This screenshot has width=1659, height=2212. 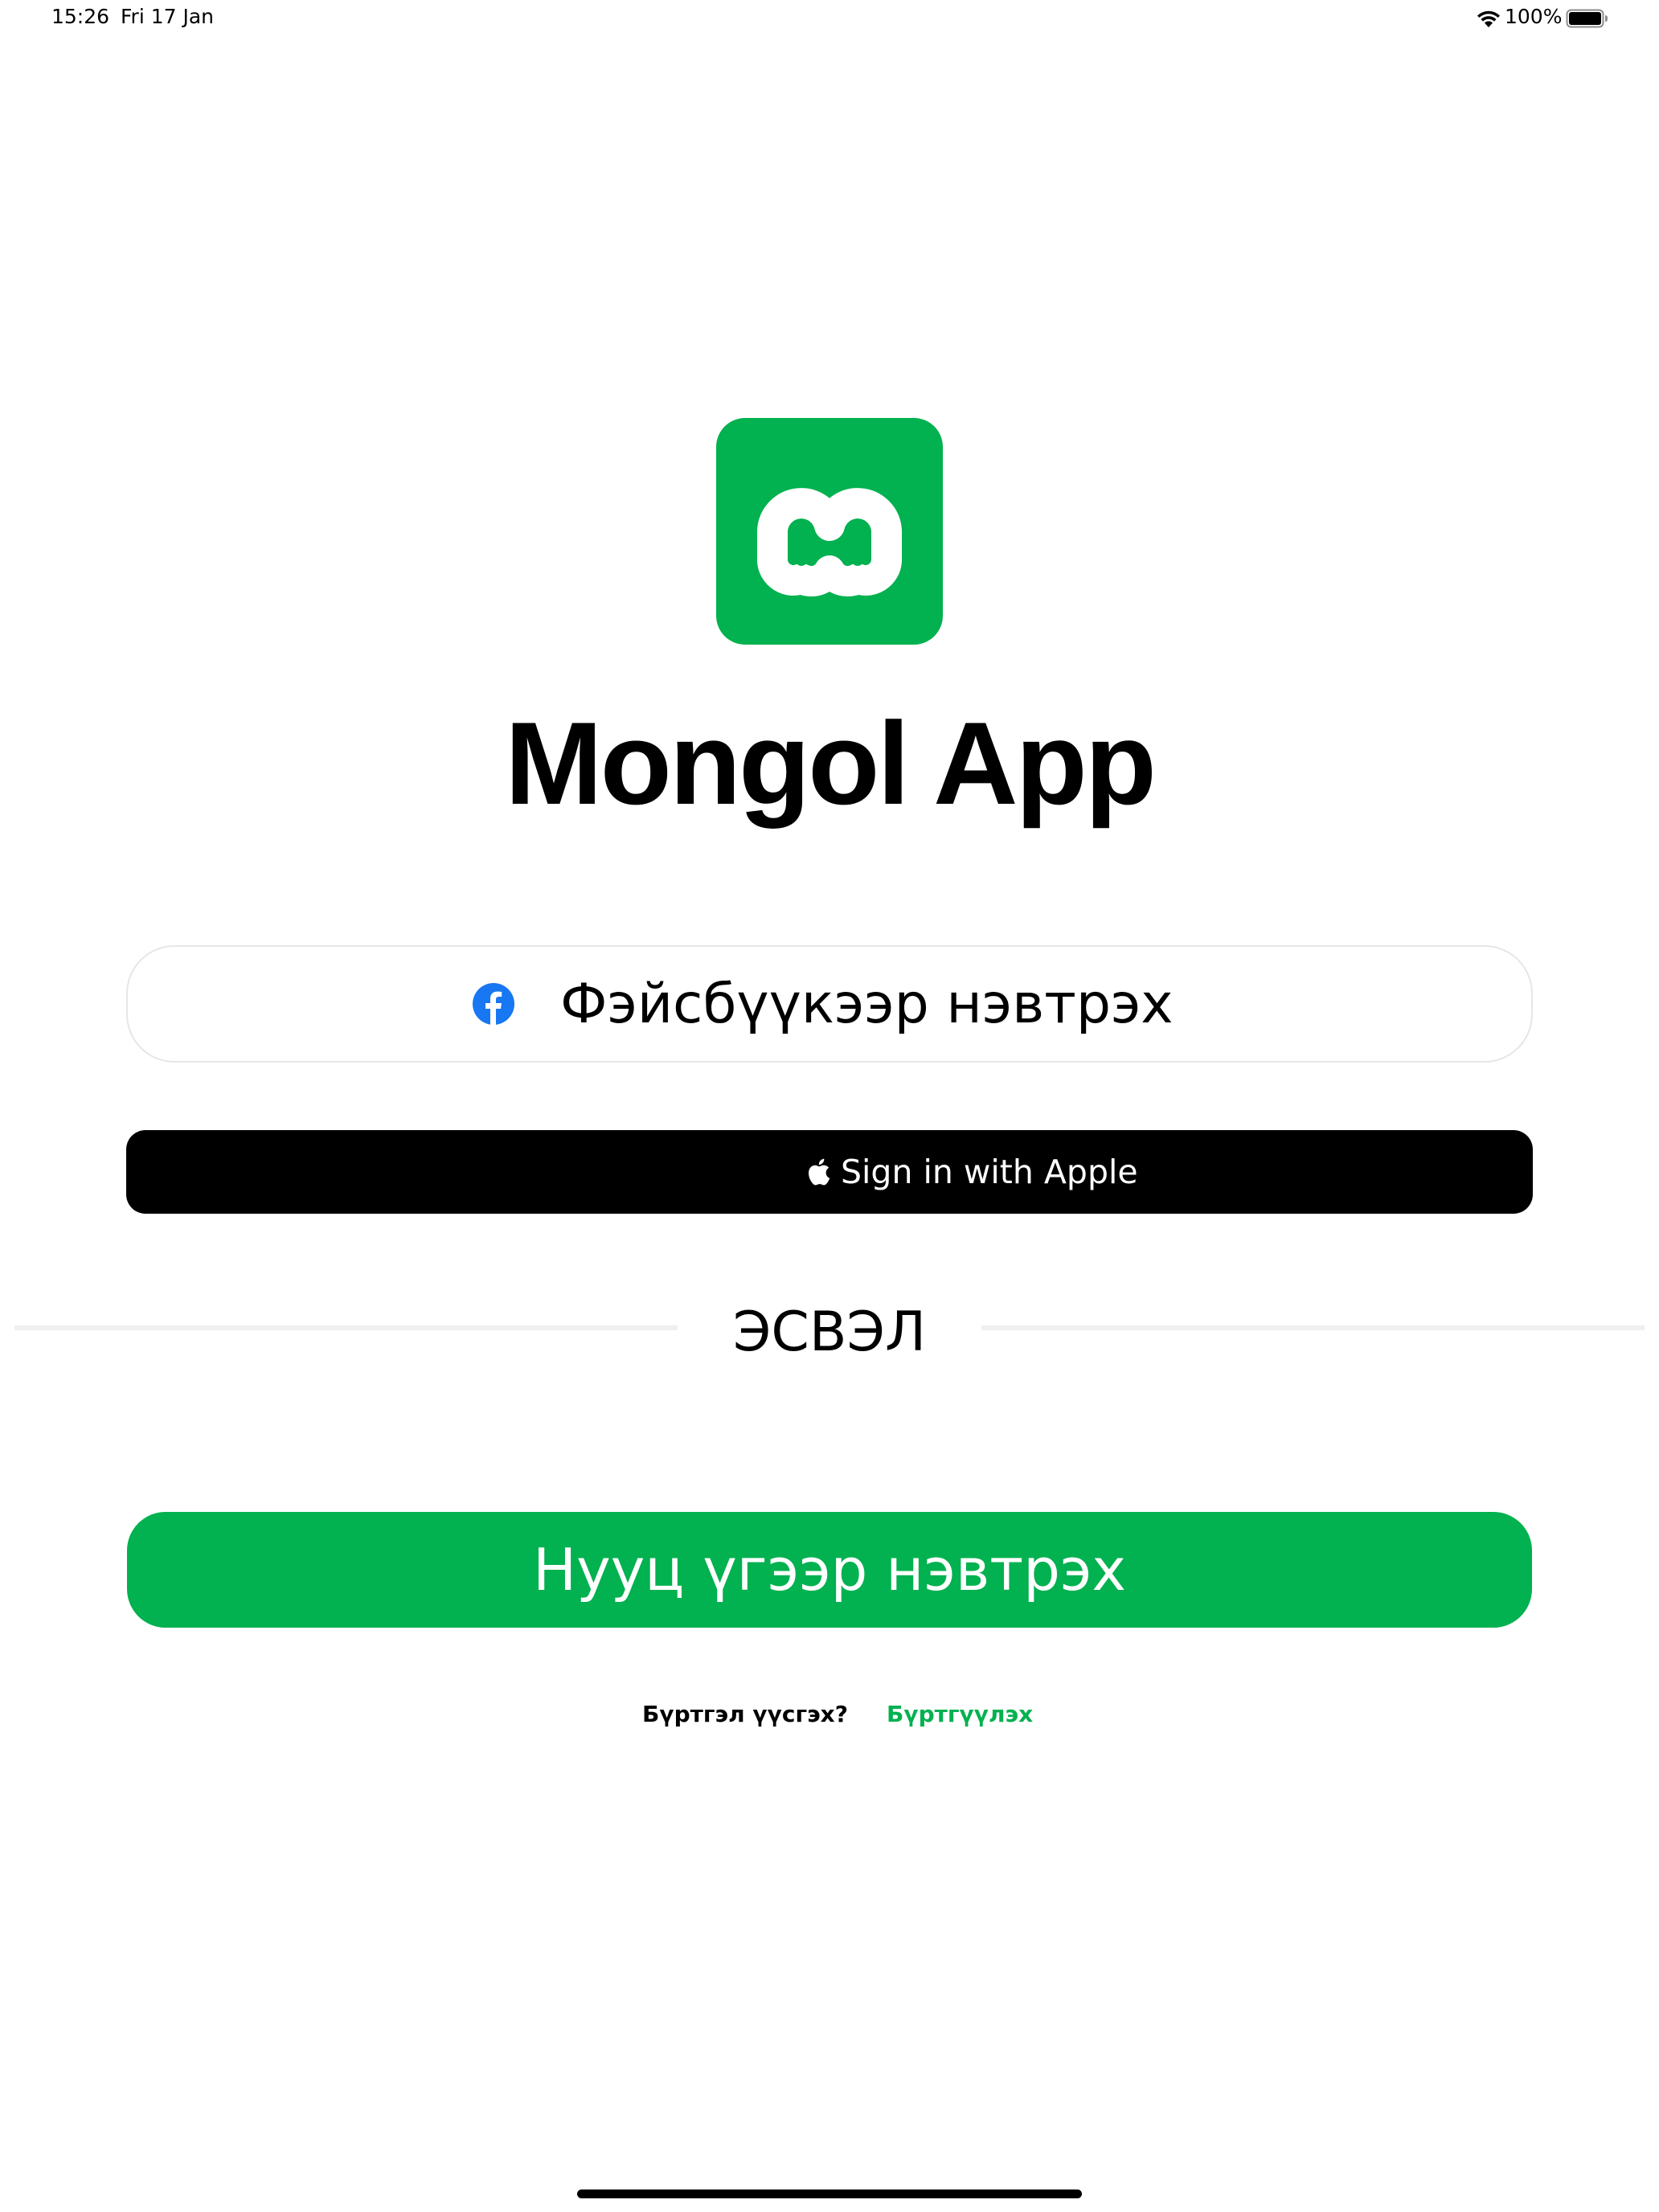 What do you see at coordinates (831, 763) in the screenshot?
I see `app-title: Mongol App` at bounding box center [831, 763].